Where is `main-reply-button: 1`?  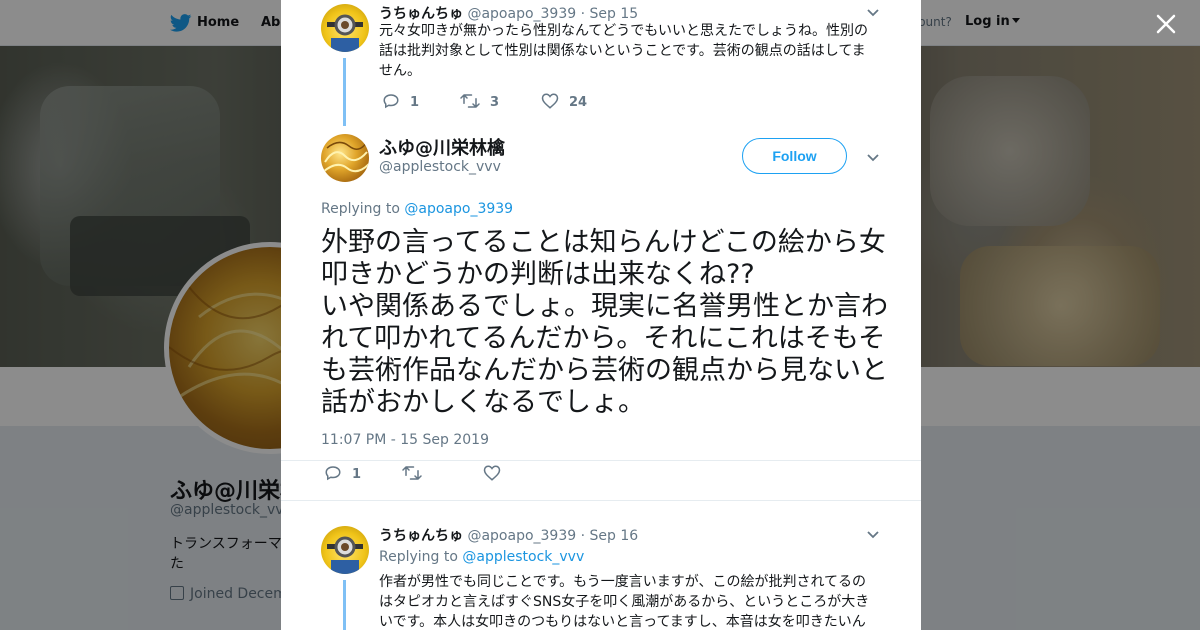
main-reply-button: 1 is located at coordinates (342, 474).